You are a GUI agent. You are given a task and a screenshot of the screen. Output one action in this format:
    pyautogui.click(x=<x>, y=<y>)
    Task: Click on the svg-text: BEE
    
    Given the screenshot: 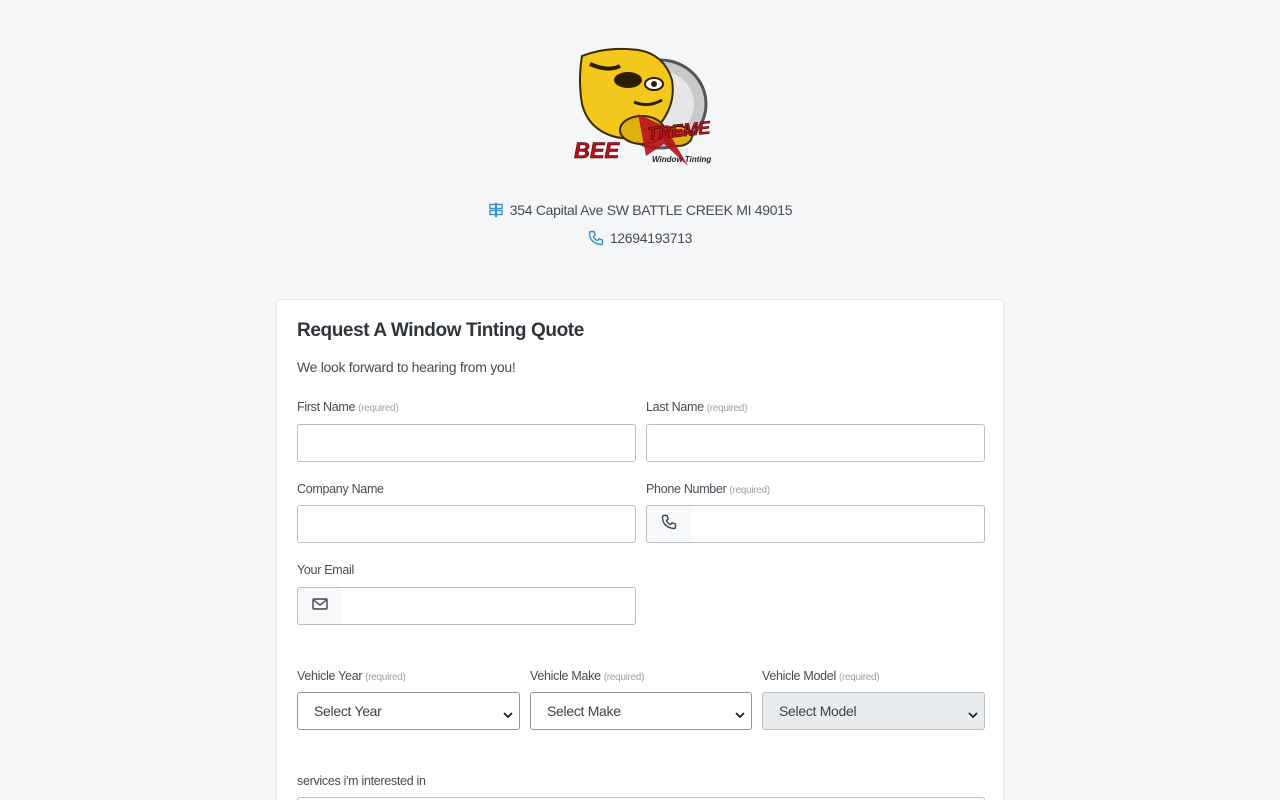 What is the action you would take?
    pyautogui.click(x=597, y=150)
    